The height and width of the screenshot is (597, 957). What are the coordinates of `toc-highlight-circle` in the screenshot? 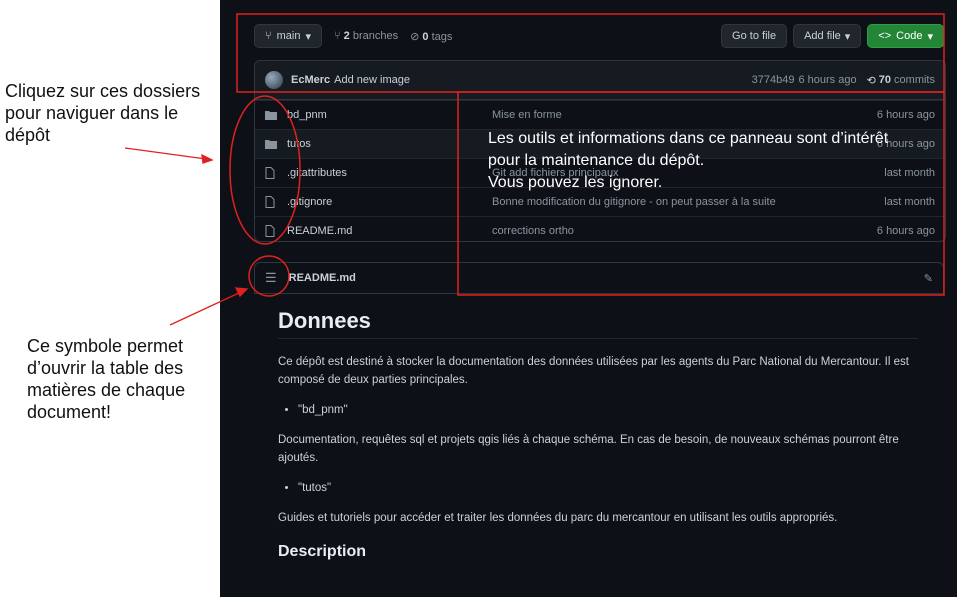 It's located at (269, 276).